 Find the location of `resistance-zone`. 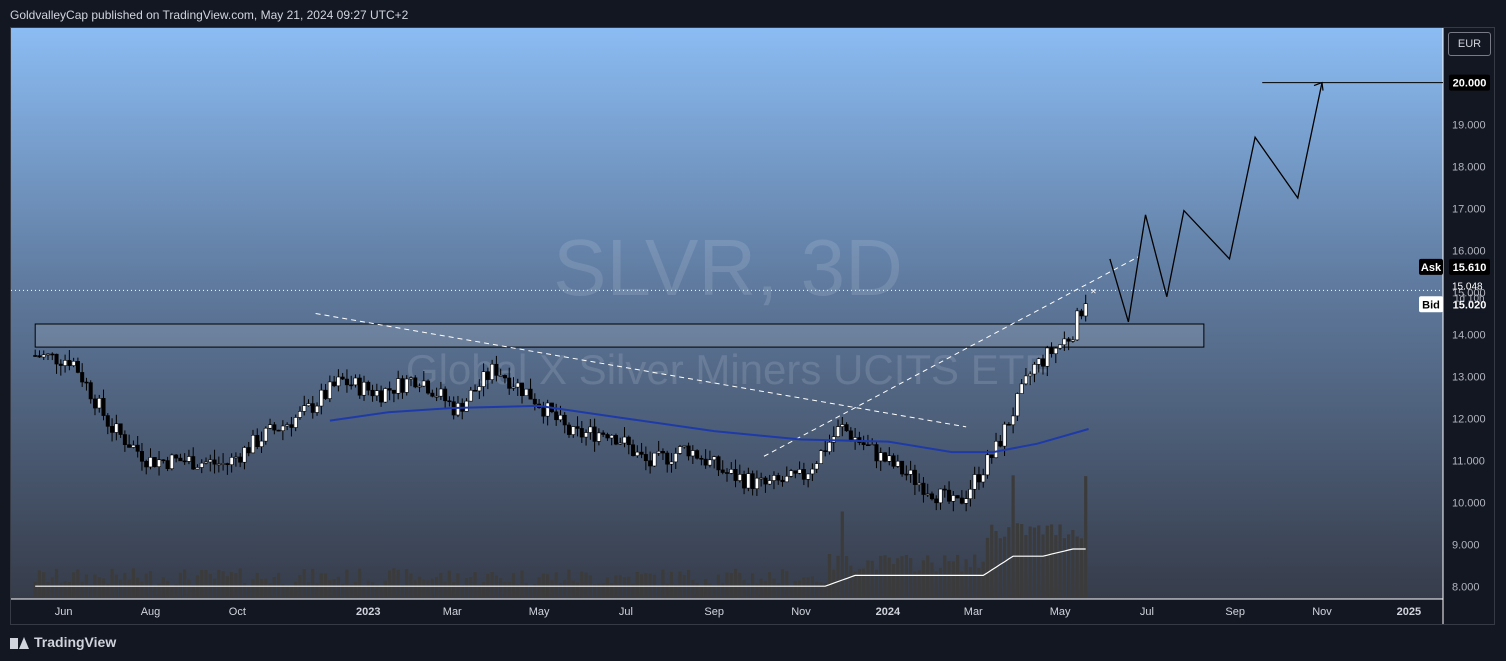

resistance-zone is located at coordinates (619, 335).